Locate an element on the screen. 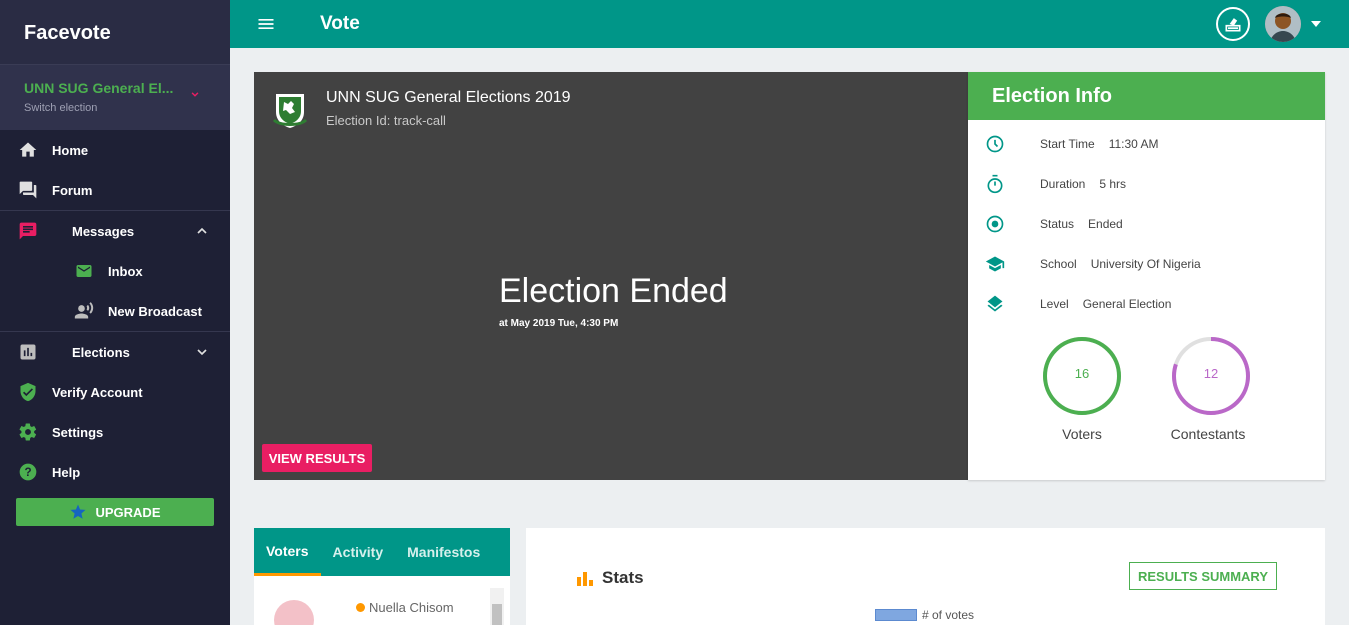 This screenshot has width=1349, height=625. panel-tabs: Voters Activity Manifestos is located at coordinates (382, 552).